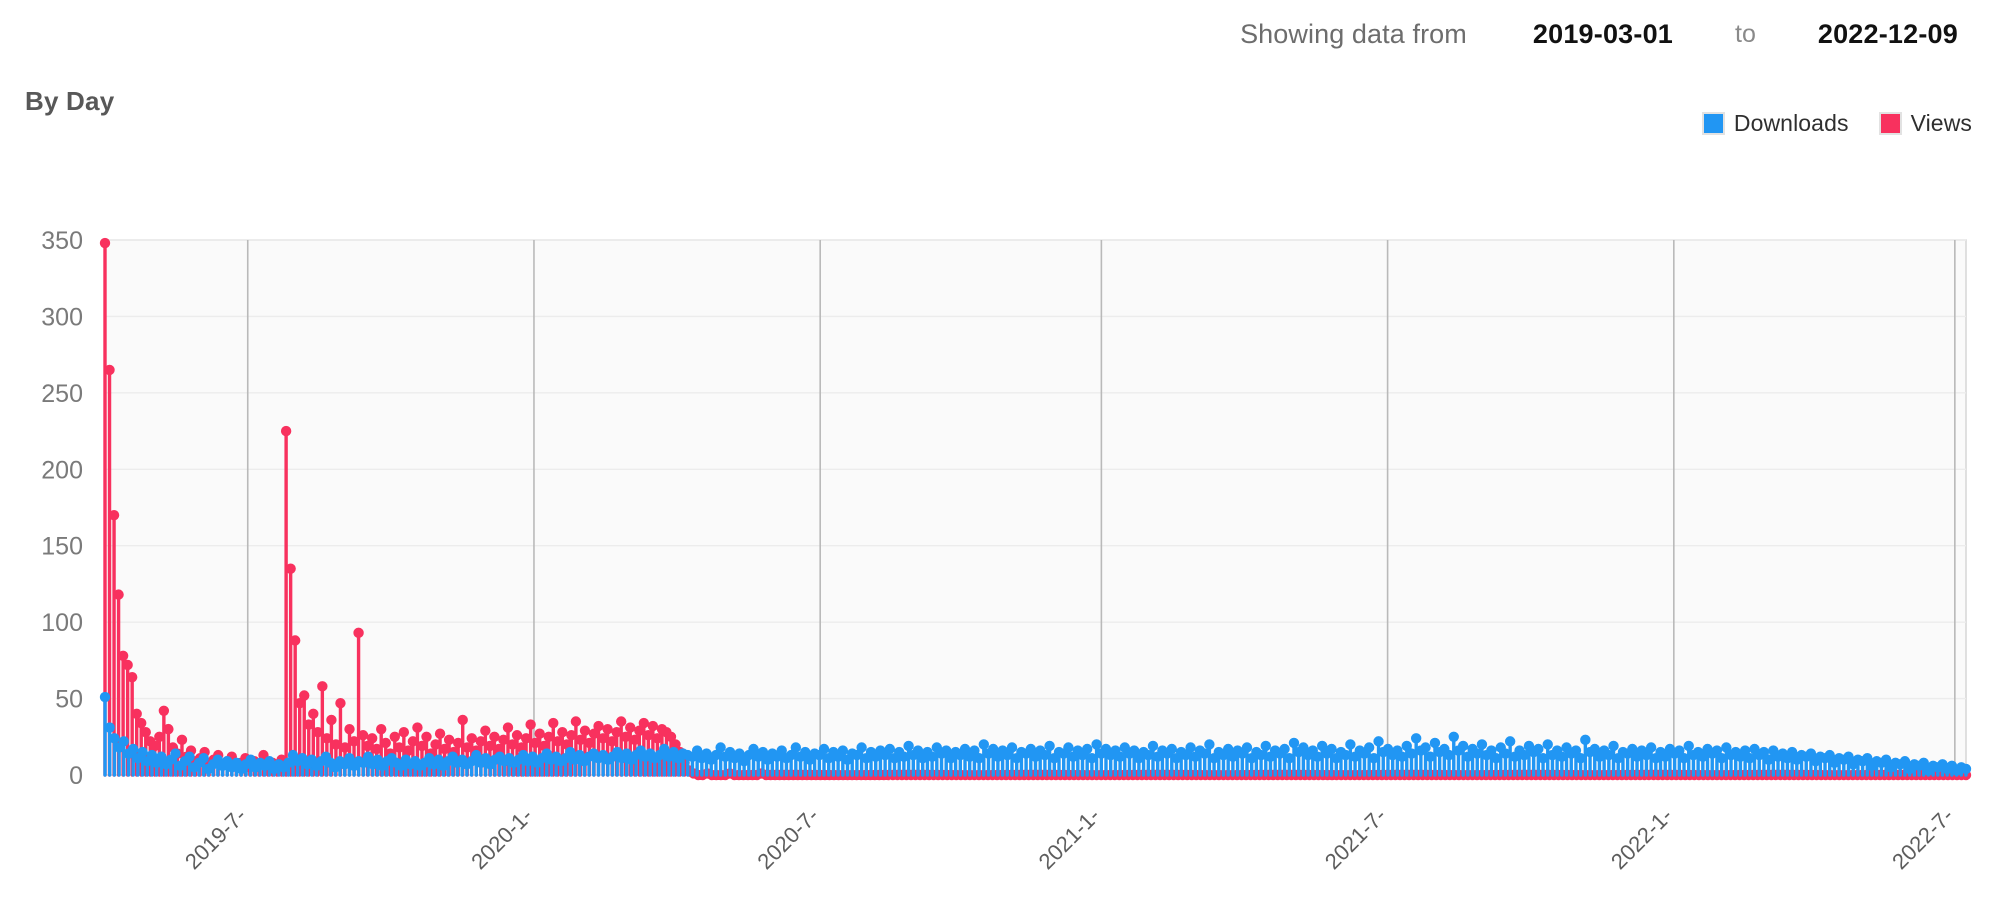  I want to click on x-axis-tick-label: 2022-7-, so click(1922, 838).